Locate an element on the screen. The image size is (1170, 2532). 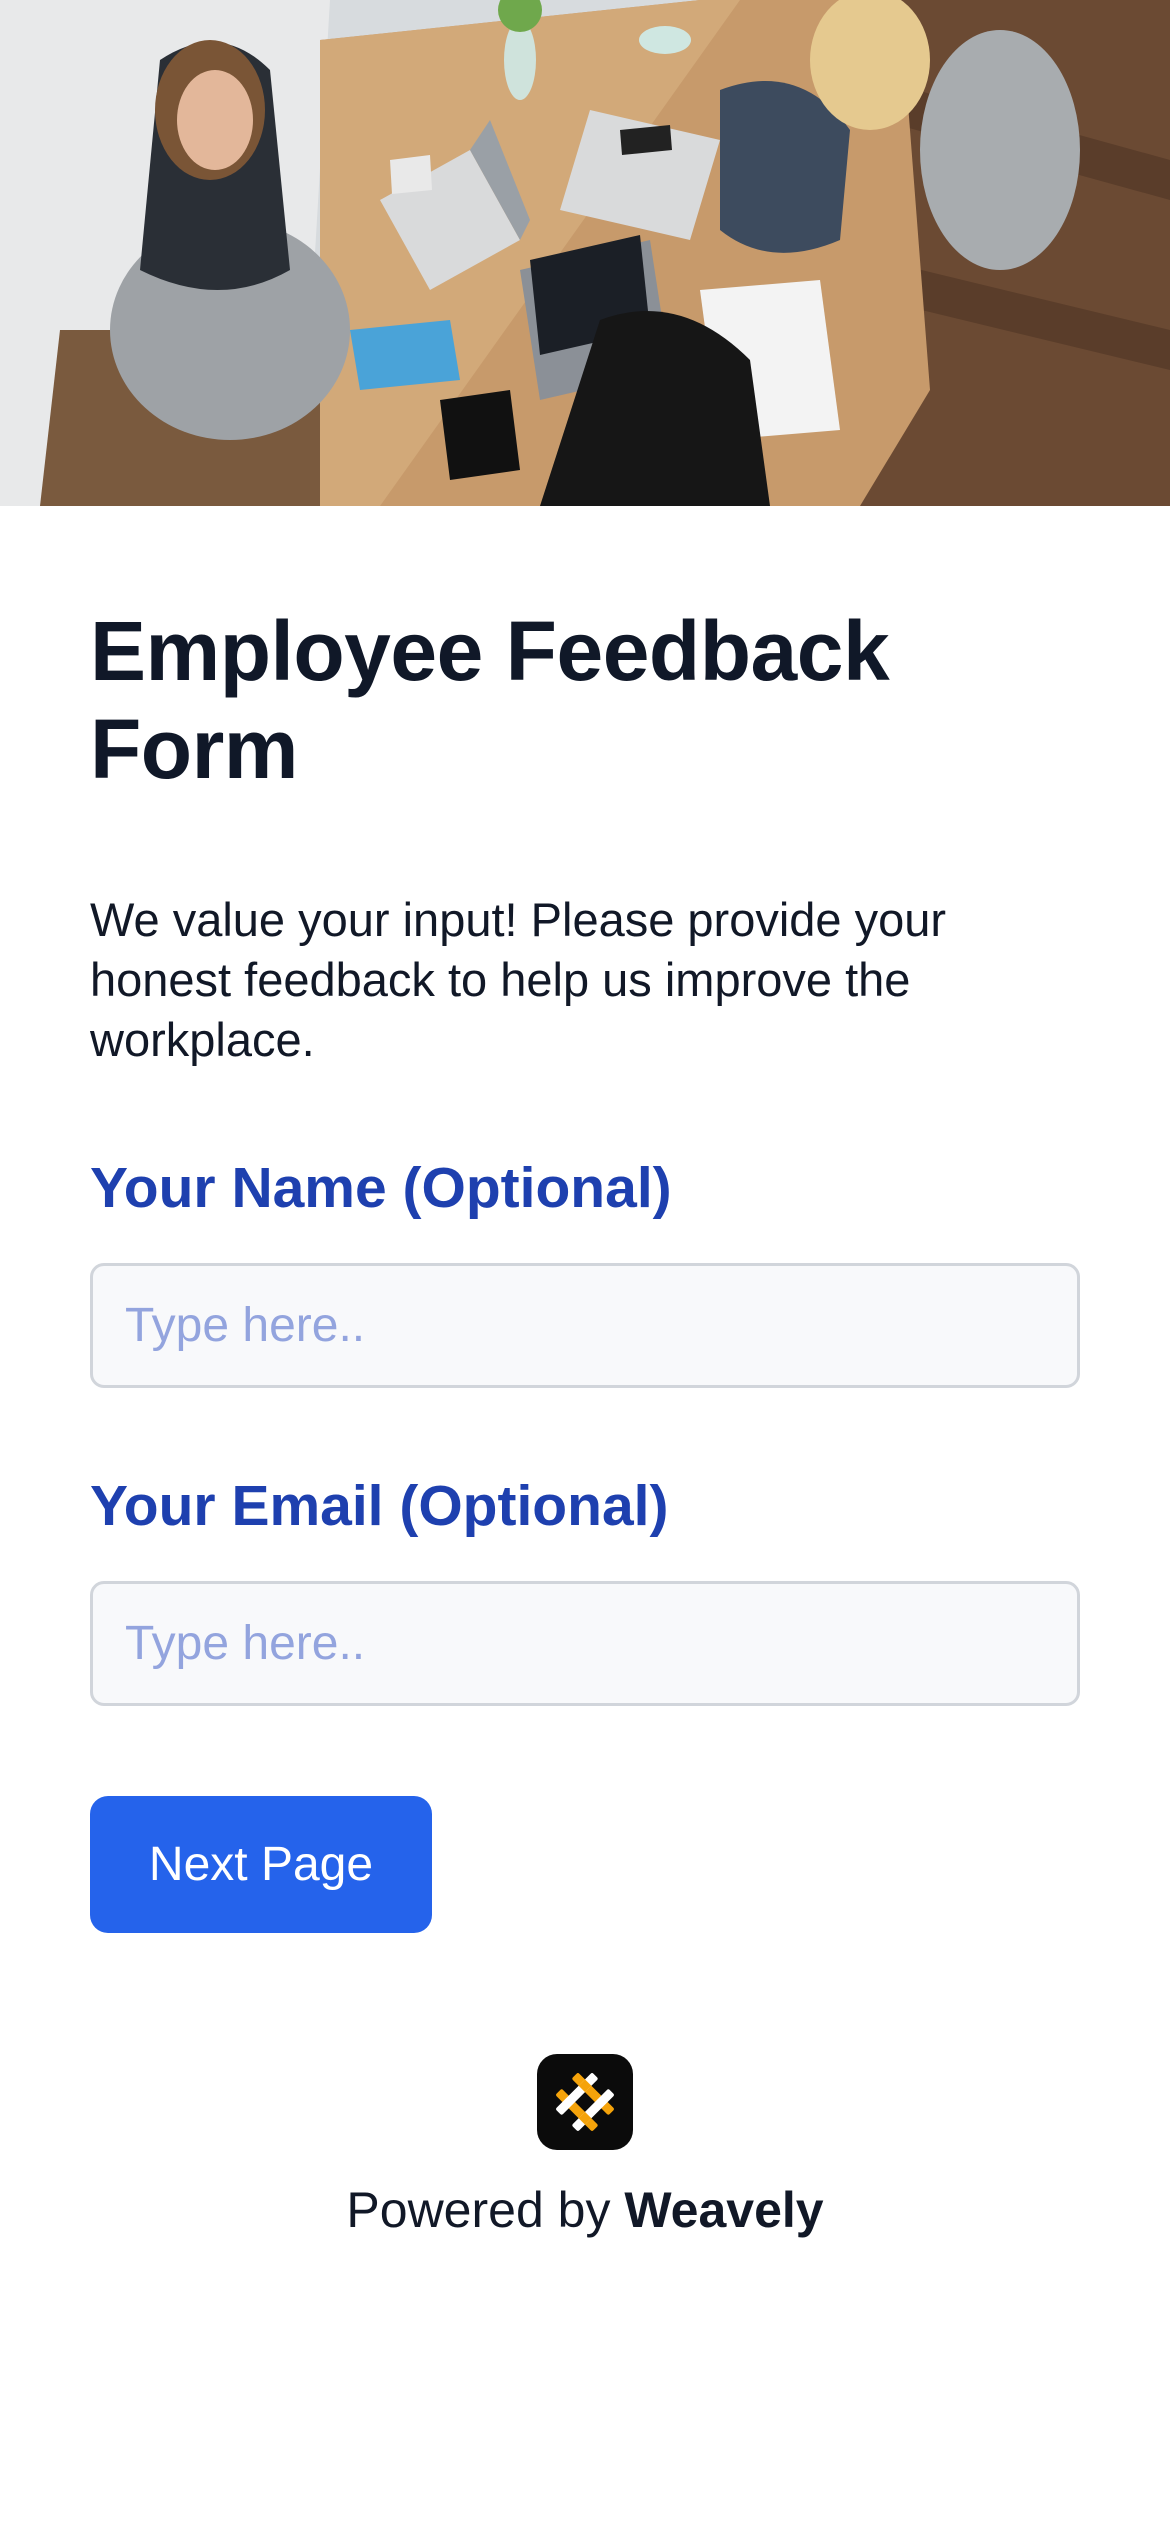
powered-by-text: Powered by is located at coordinates (478, 2210).